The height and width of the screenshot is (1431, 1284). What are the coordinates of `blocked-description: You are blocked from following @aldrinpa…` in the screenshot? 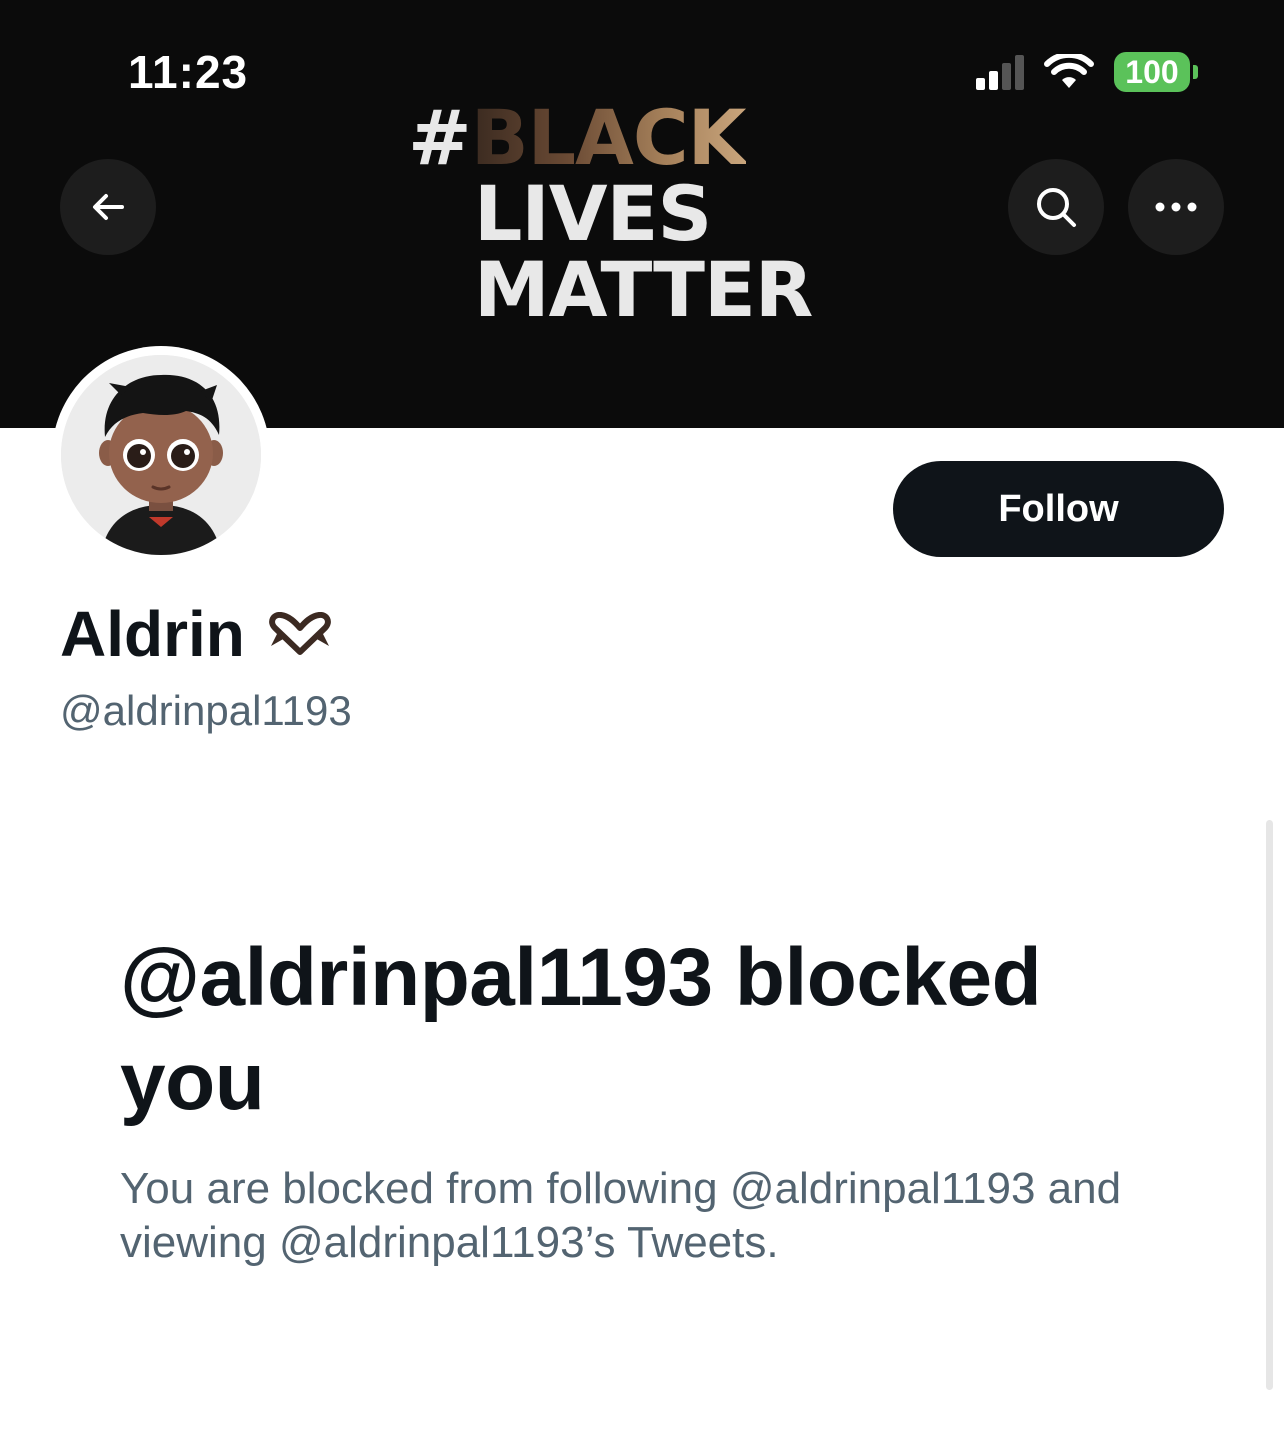 It's located at (621, 1215).